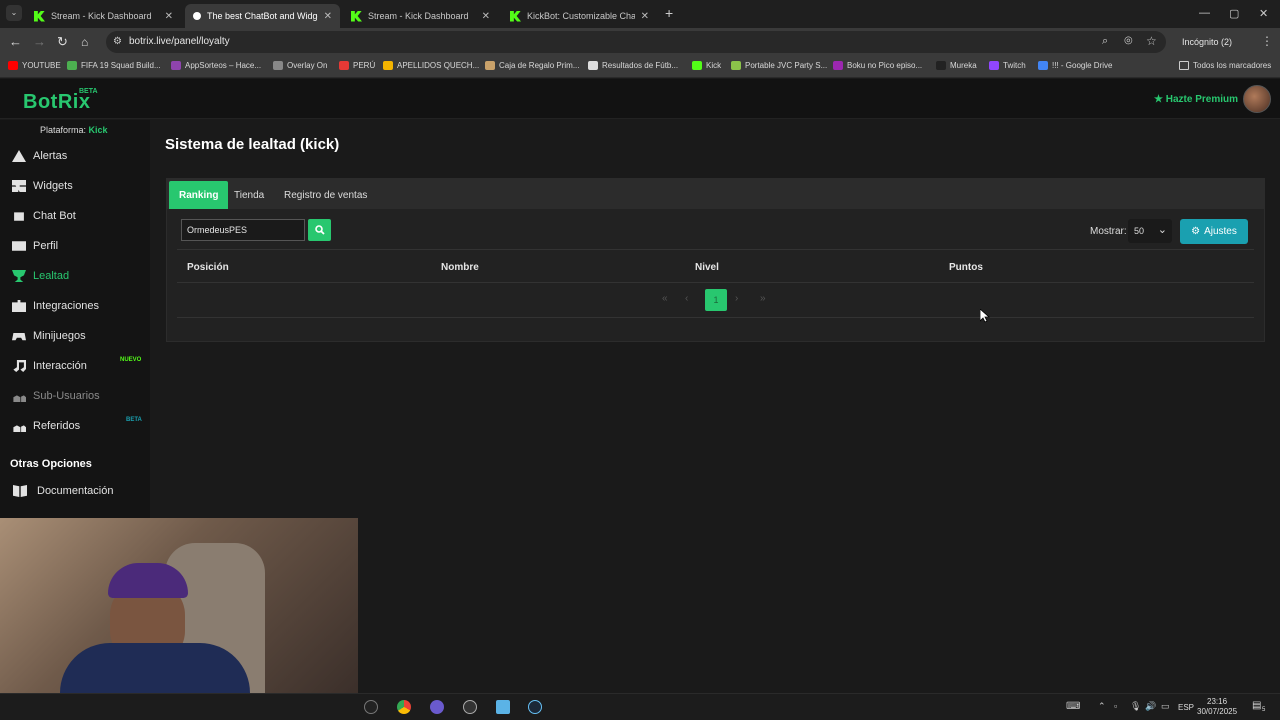 The image size is (1280, 720). What do you see at coordinates (39, 42) in the screenshot?
I see `forward-icon: →` at bounding box center [39, 42].